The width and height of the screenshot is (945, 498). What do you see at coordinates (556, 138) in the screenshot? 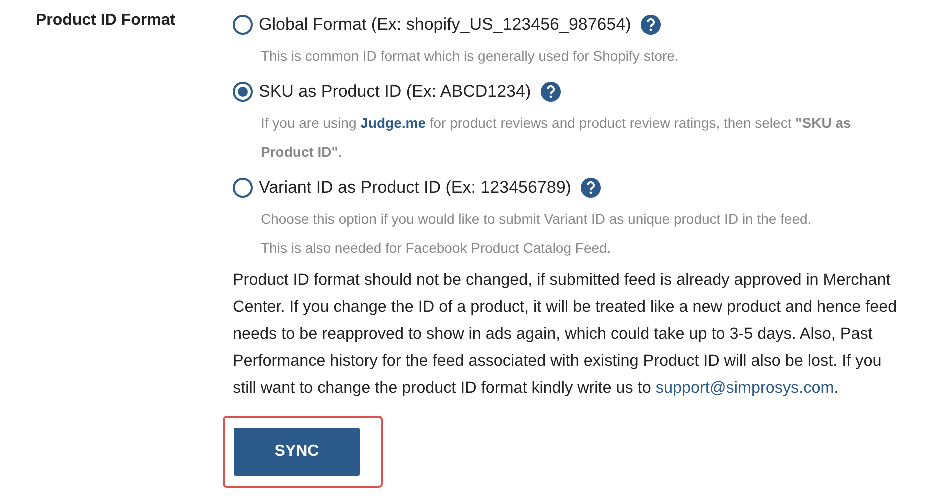
I see `option-description: If you are using Judge.me for product reviews and product review ratings, then select "SKU as Product ID".` at bounding box center [556, 138].